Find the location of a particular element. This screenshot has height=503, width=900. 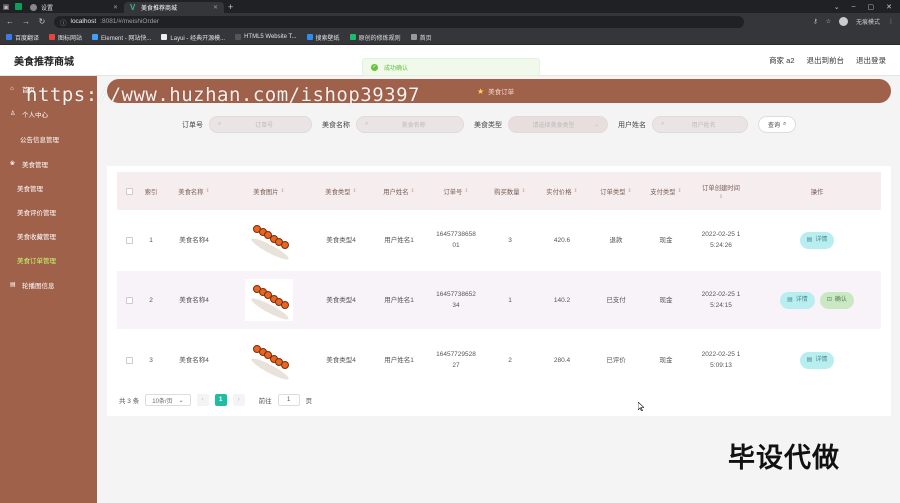

profile-label: 无痕模式 is located at coordinates (868, 21).